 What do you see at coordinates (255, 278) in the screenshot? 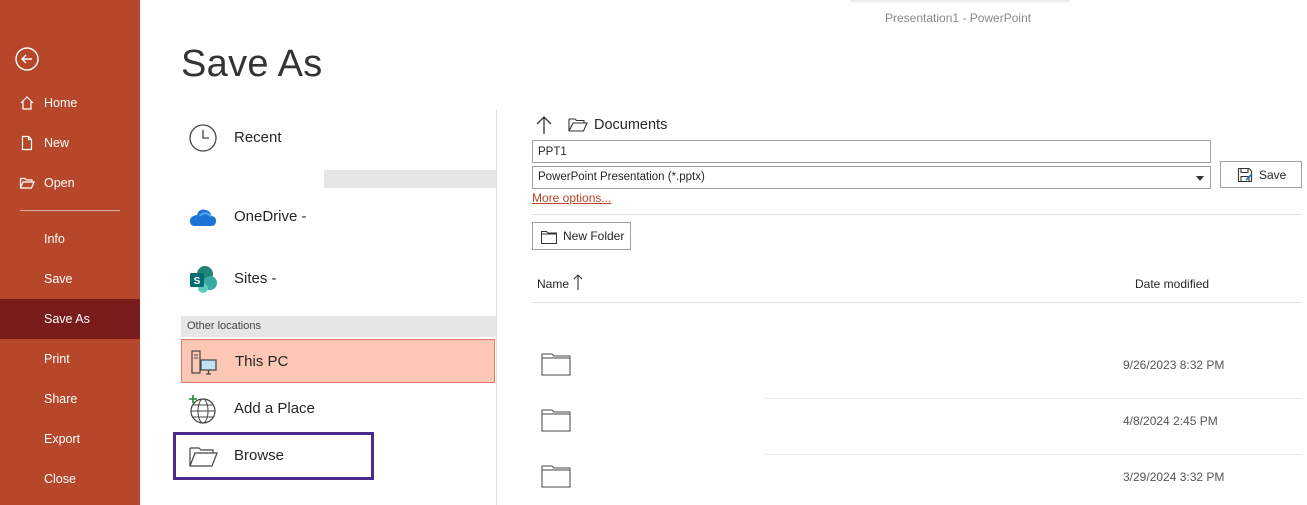
I see `location-label: Sites -` at bounding box center [255, 278].